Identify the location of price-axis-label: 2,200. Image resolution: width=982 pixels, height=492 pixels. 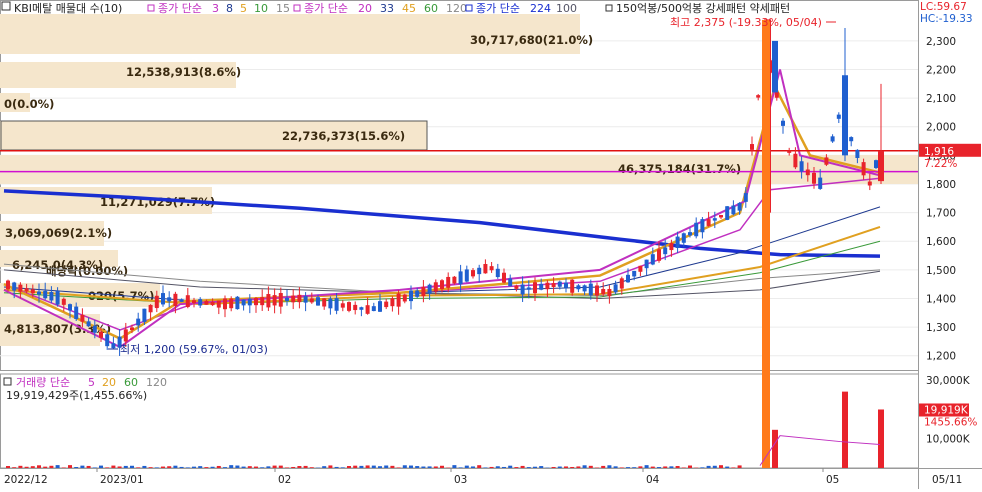
(941, 71).